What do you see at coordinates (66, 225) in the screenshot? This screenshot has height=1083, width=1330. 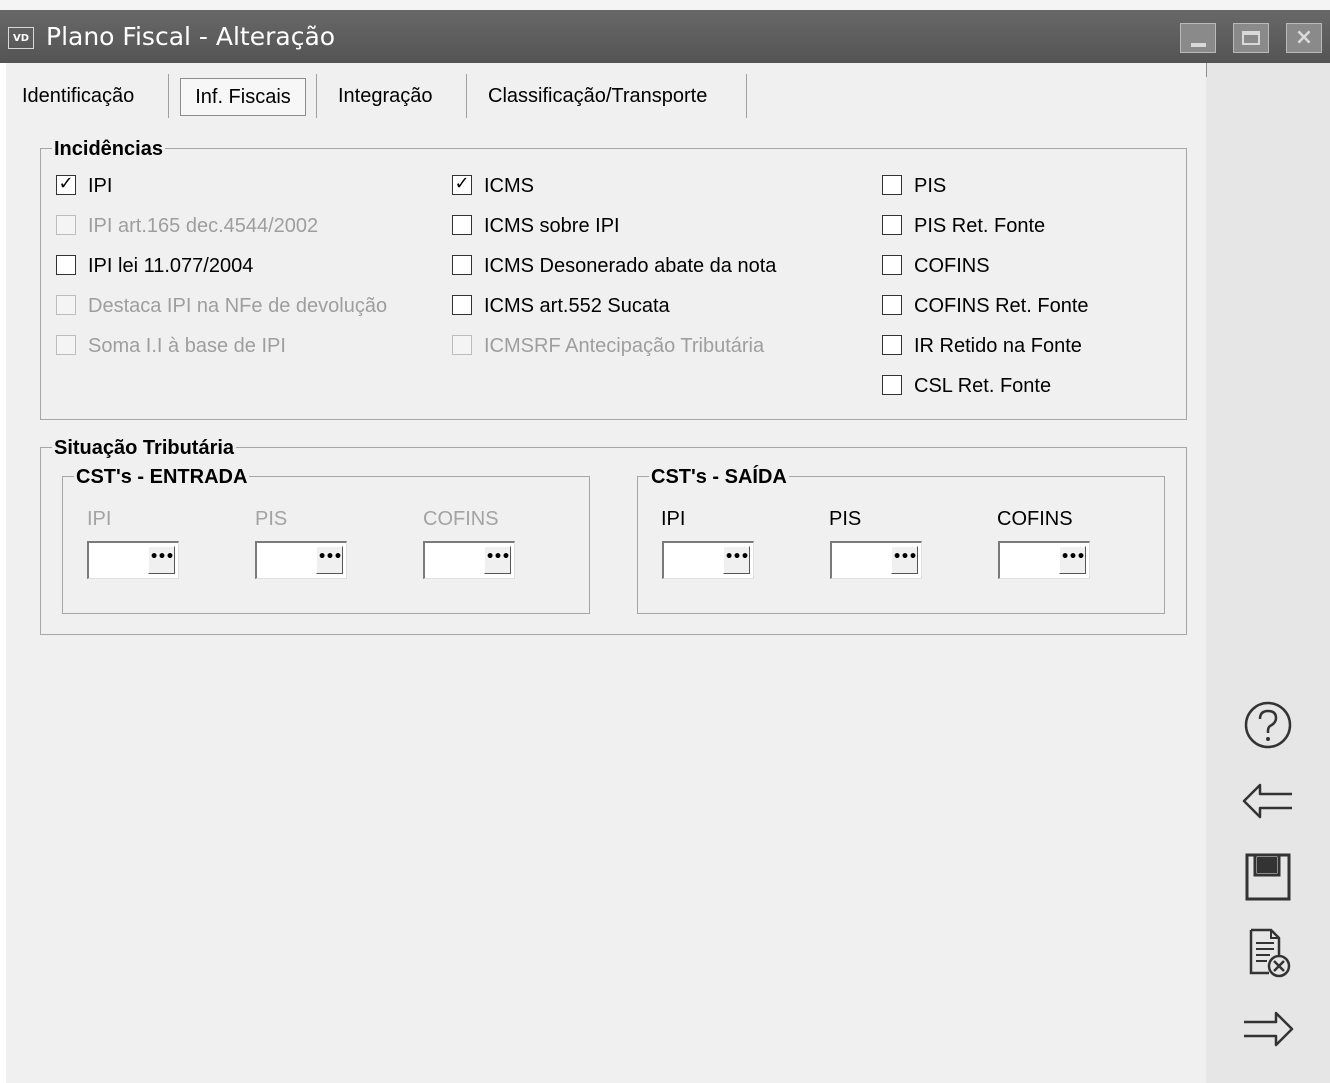 I see `ipi-art165-checkbox` at bounding box center [66, 225].